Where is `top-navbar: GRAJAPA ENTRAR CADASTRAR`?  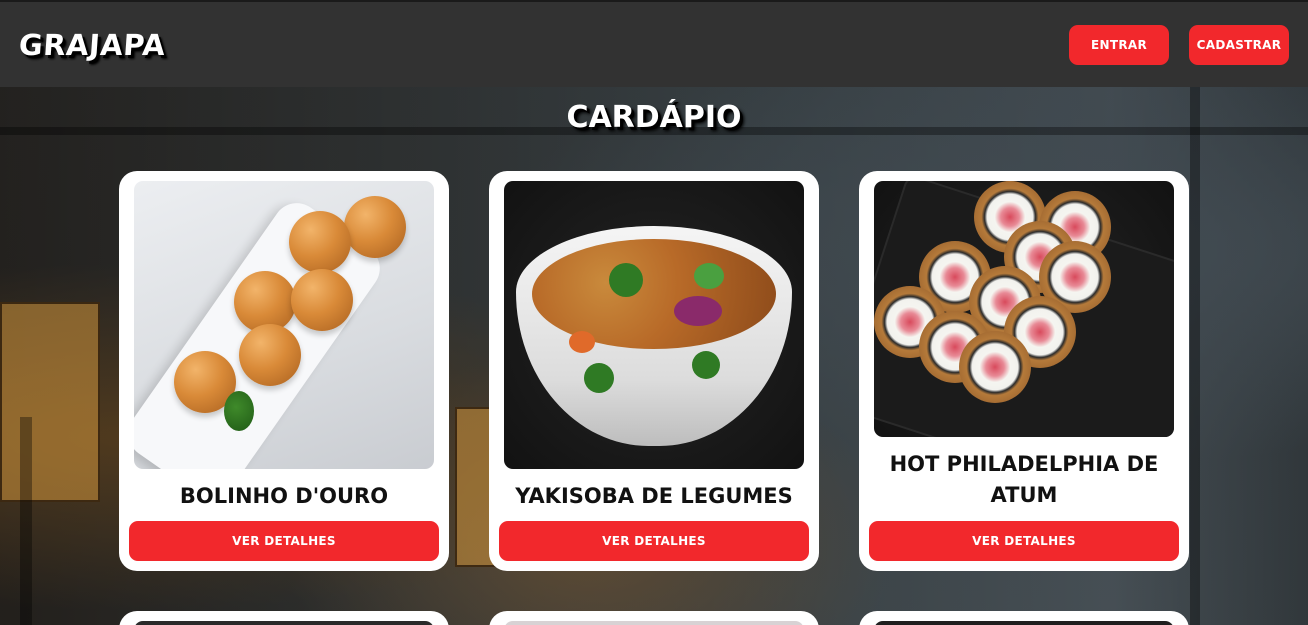 top-navbar: GRAJAPA ENTRAR CADASTRAR is located at coordinates (654, 43).